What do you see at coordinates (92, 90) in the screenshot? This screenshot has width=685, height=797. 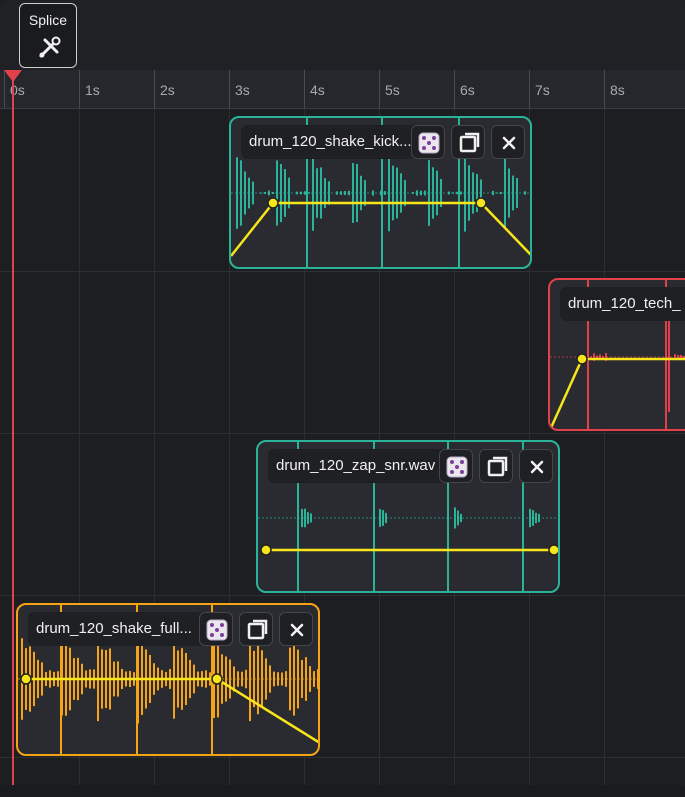 I see `ruler-label: 1s` at bounding box center [92, 90].